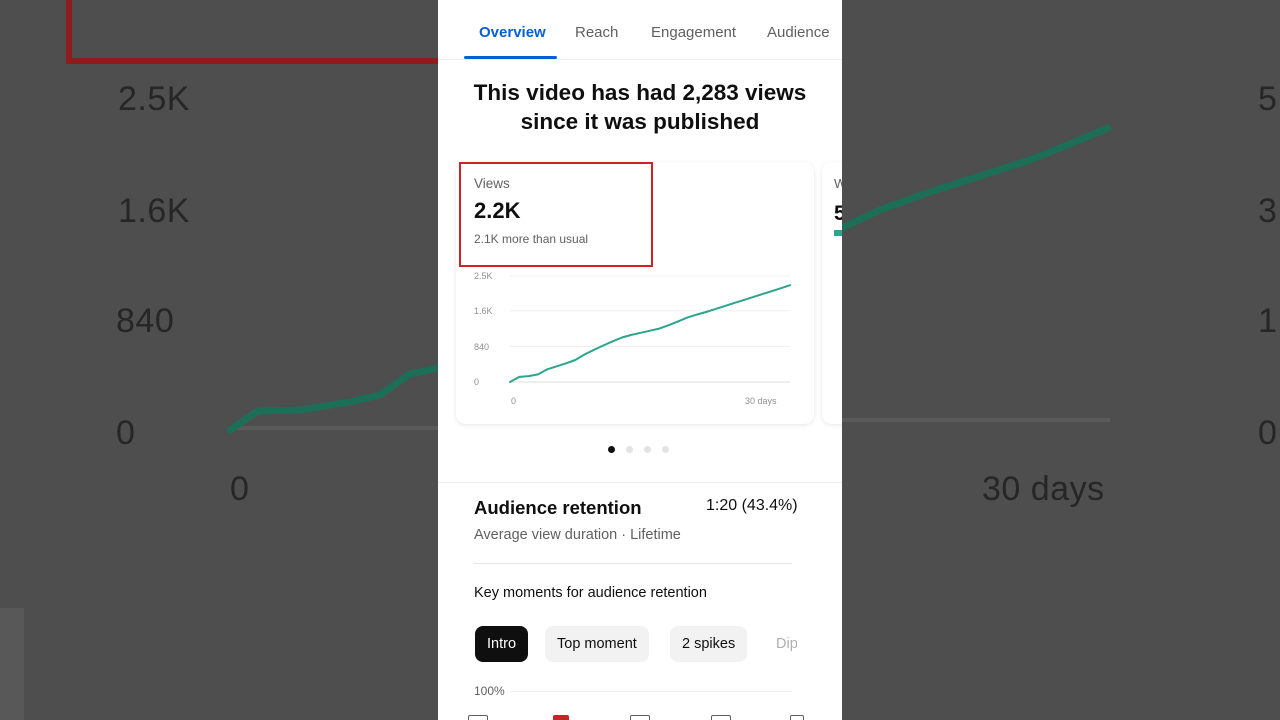 This screenshot has width=1280, height=720. What do you see at coordinates (640, 92) in the screenshot?
I see `headline-line-1: This video has had 2,283 views` at bounding box center [640, 92].